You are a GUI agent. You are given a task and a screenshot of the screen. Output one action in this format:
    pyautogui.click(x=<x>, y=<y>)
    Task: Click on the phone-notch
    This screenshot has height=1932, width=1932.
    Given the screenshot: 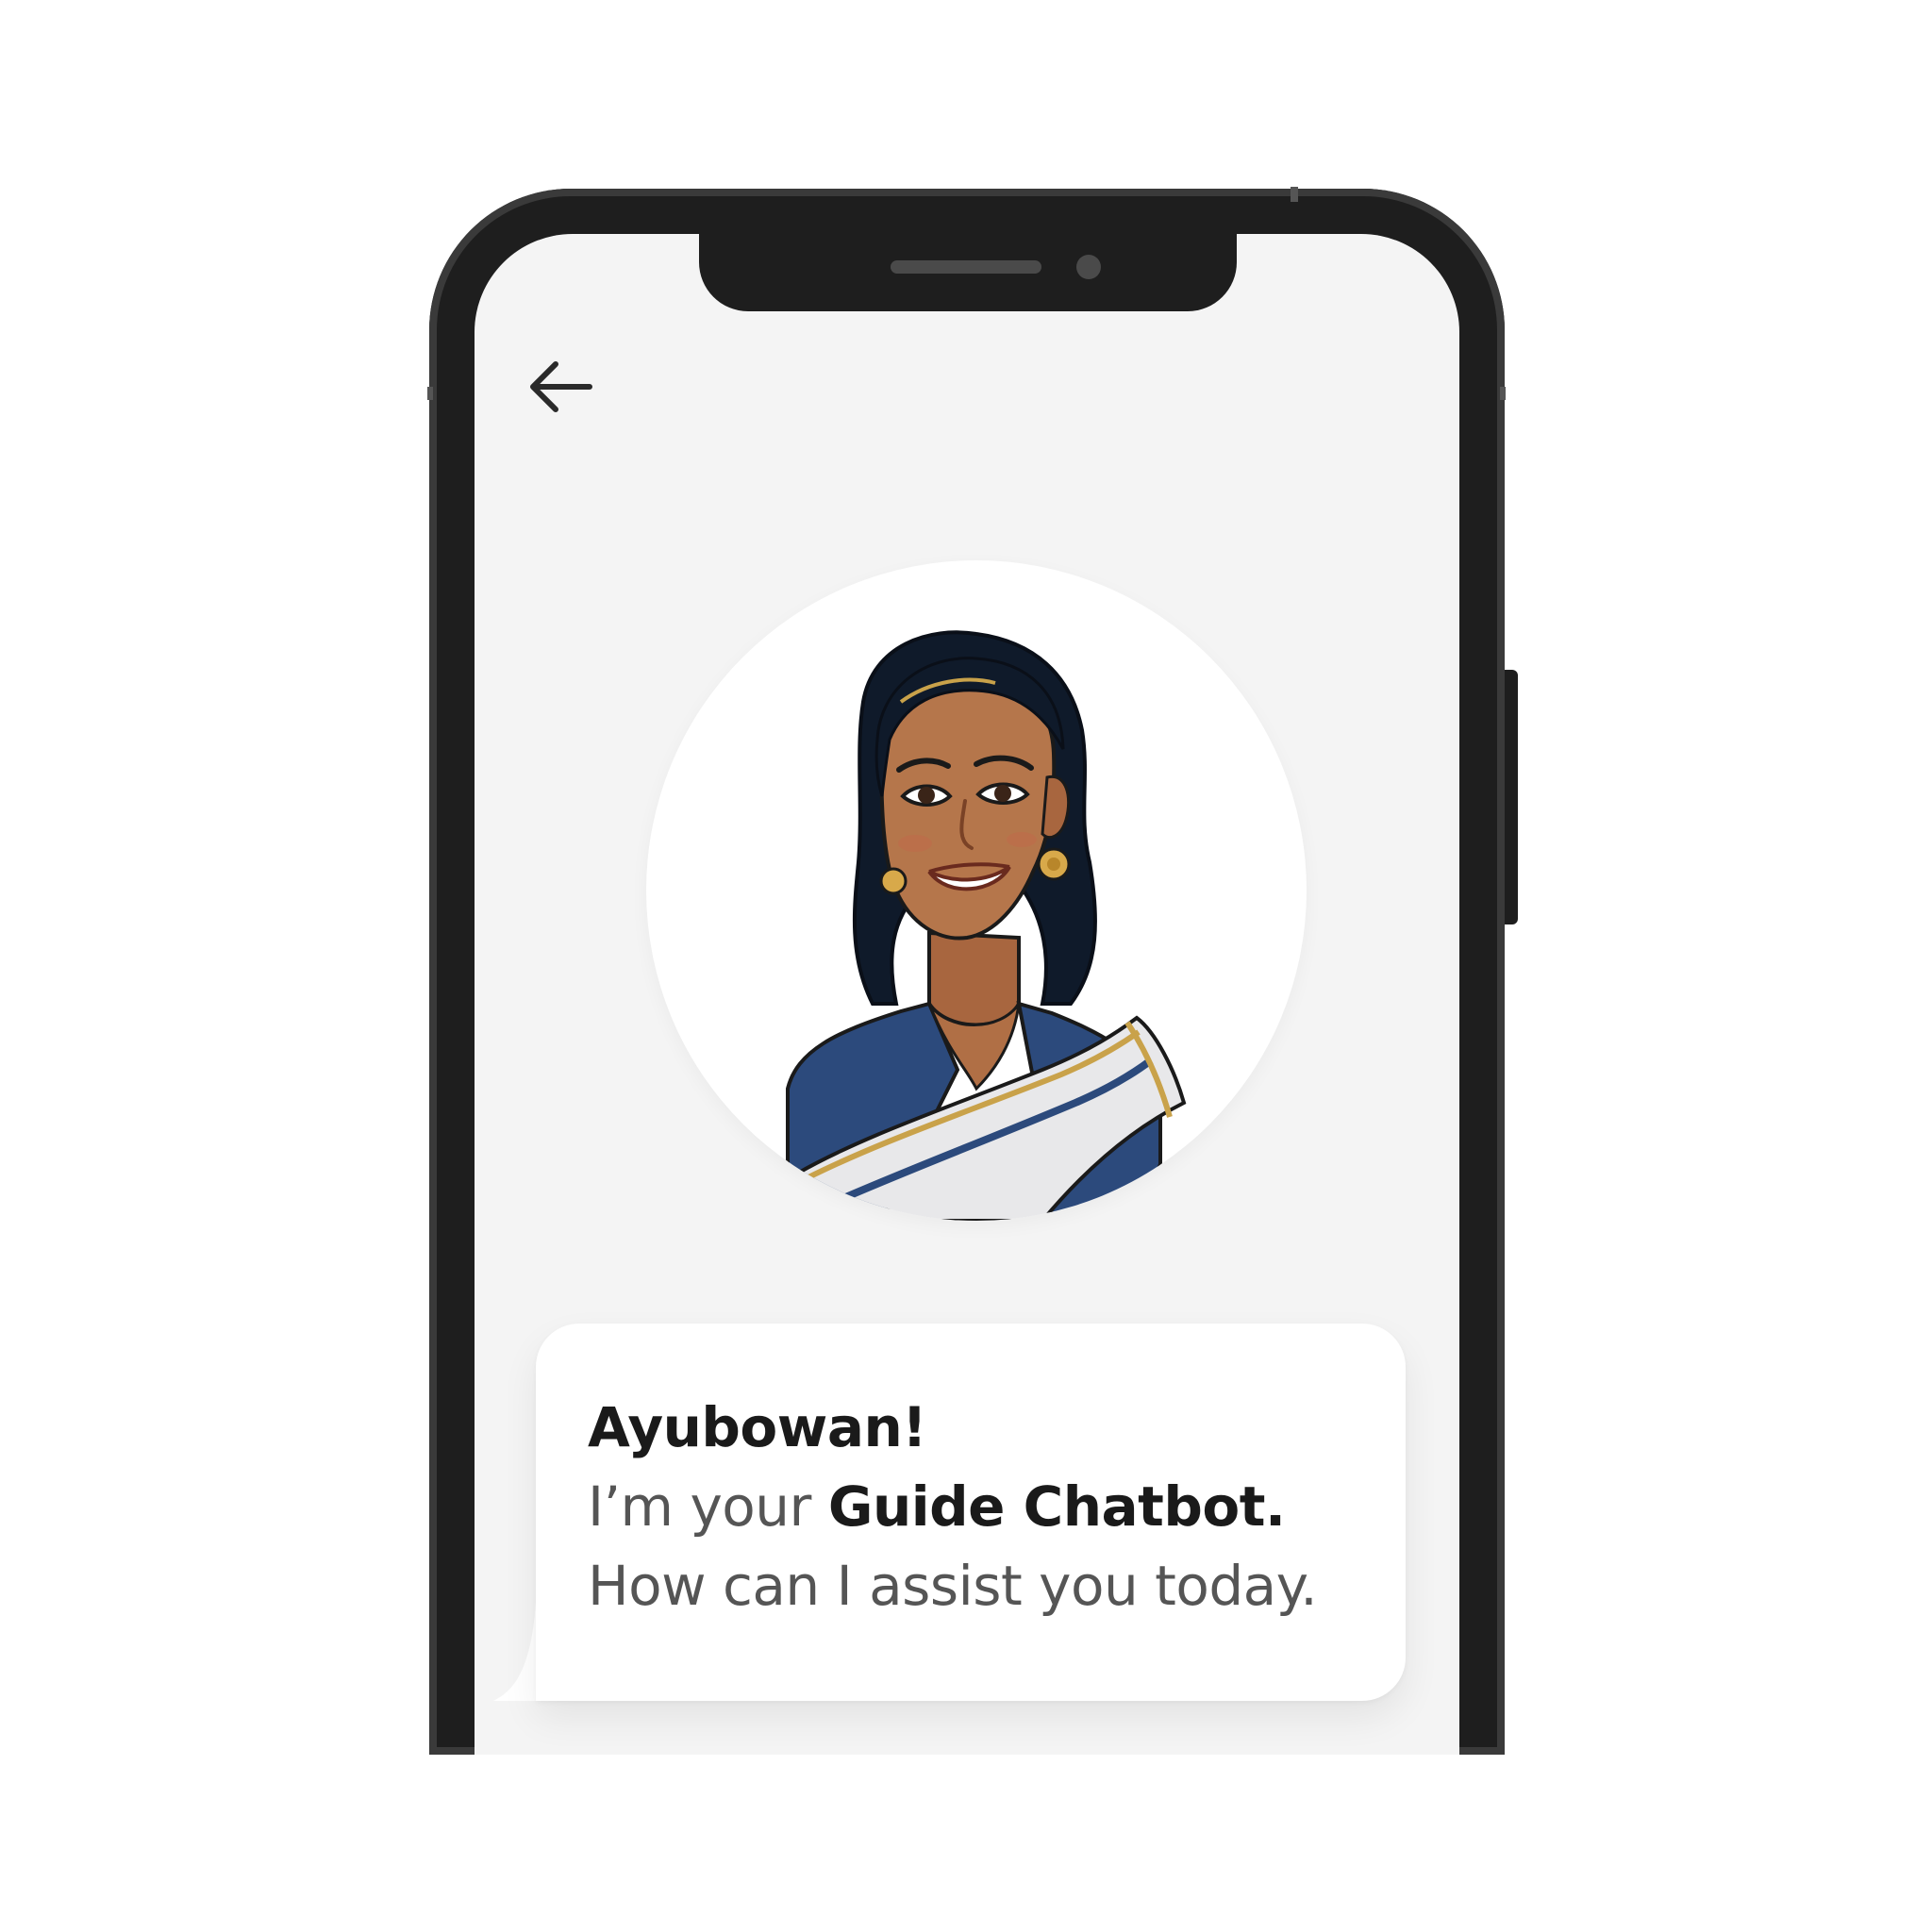 What is the action you would take?
    pyautogui.click(x=968, y=272)
    